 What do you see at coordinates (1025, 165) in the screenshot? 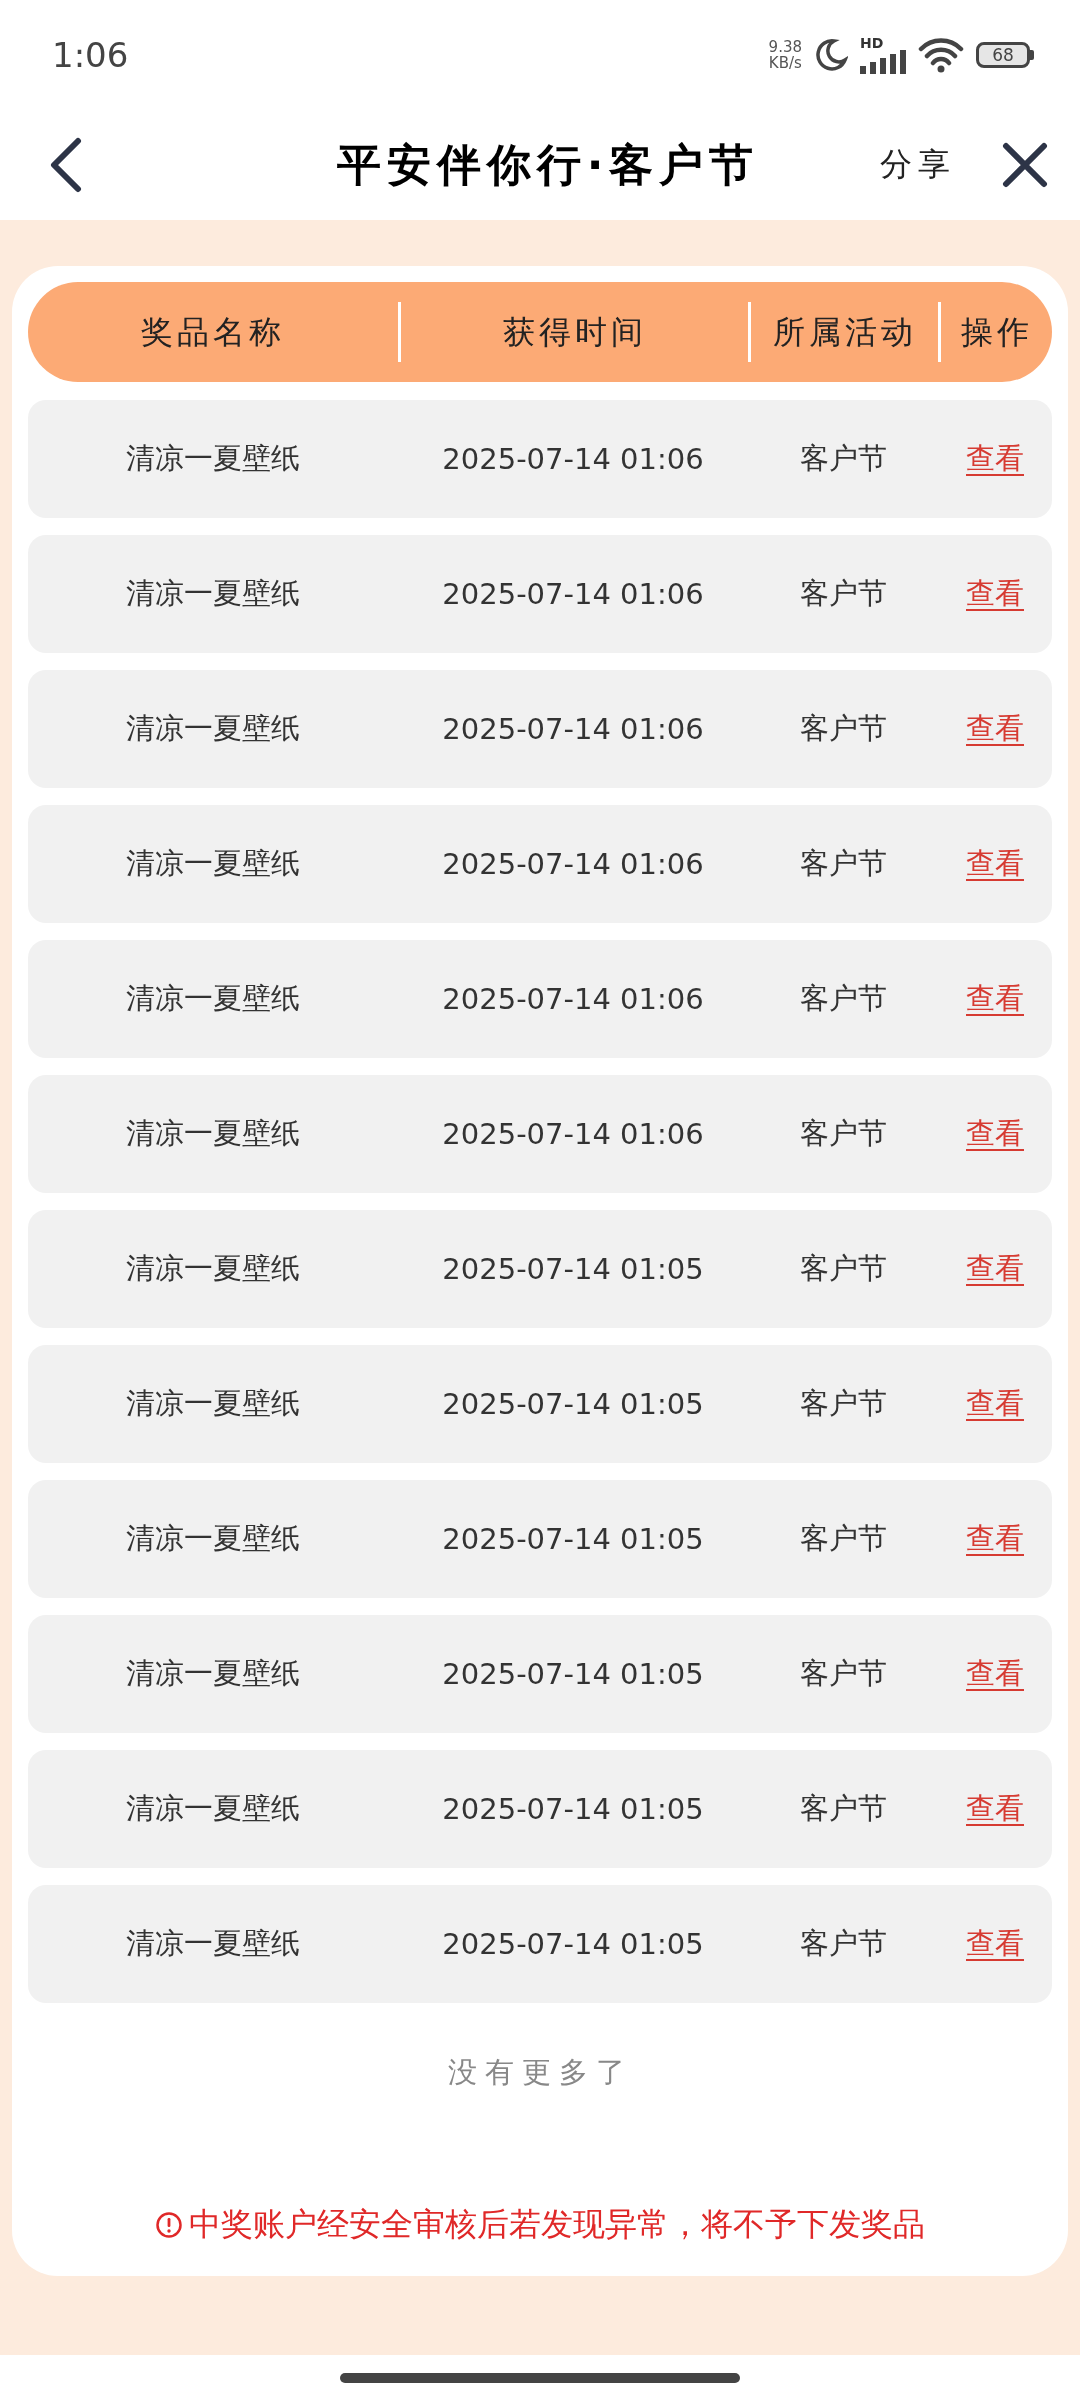
I see `close-button` at bounding box center [1025, 165].